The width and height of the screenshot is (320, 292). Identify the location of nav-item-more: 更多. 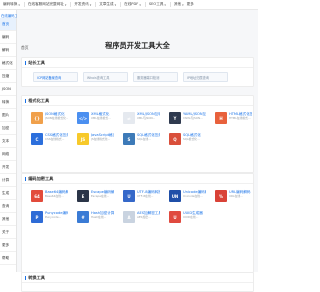
(190, 4).